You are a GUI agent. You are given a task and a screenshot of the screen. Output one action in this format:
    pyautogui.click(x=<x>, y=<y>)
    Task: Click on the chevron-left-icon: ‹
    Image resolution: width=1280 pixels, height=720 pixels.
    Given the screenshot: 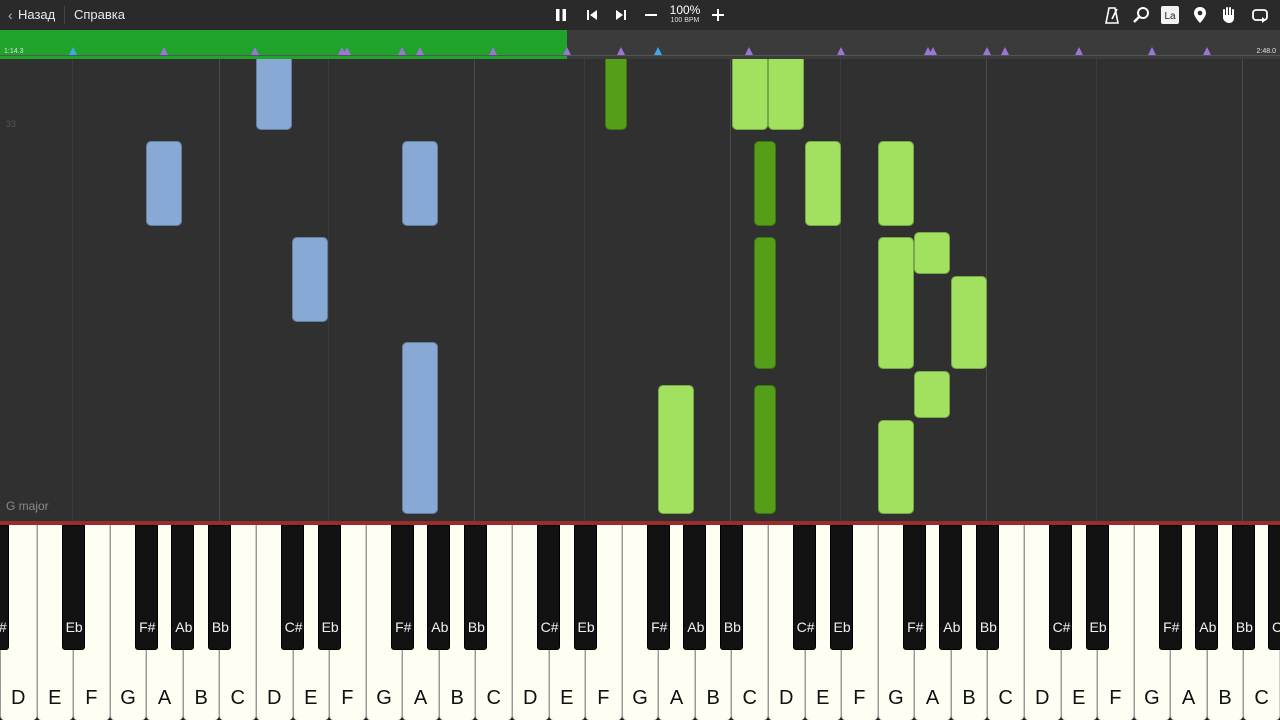 What is the action you would take?
    pyautogui.click(x=10, y=15)
    